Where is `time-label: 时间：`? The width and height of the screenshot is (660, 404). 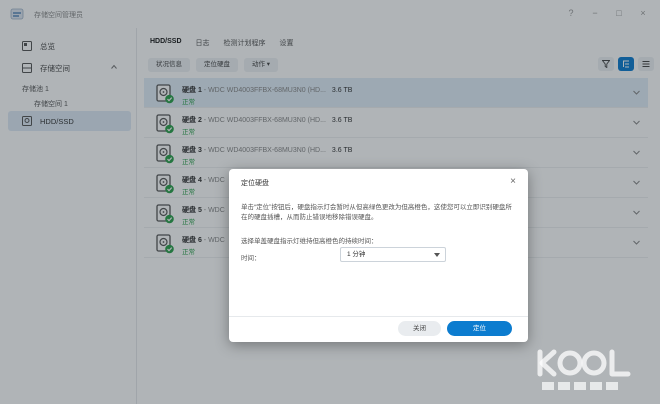
time-label: 时间： is located at coordinates (251, 258).